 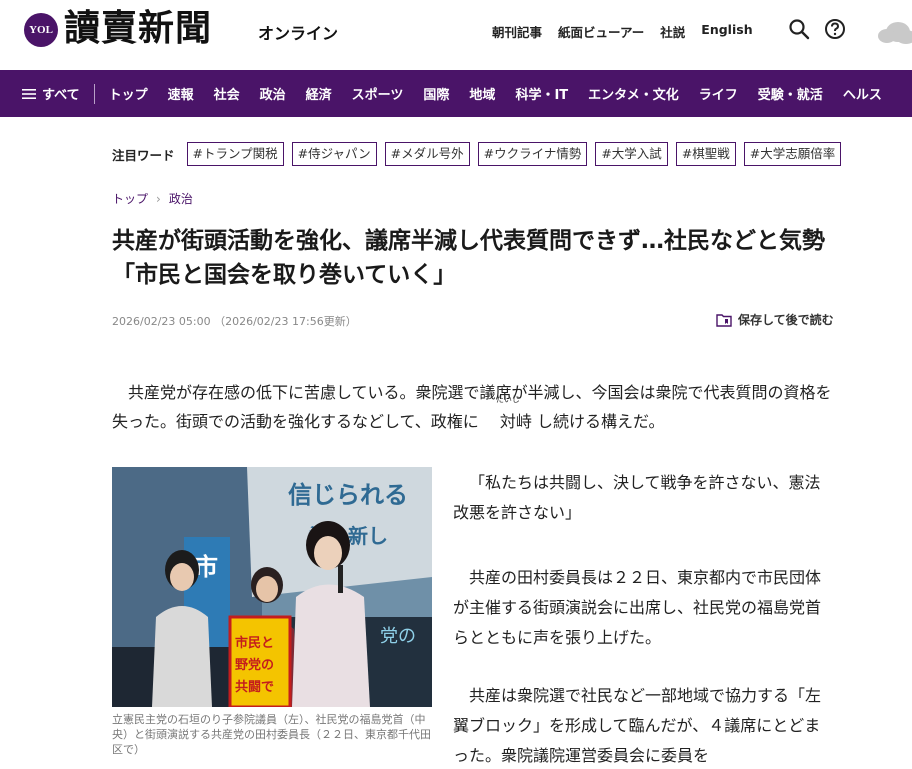 What do you see at coordinates (29, 93) in the screenshot?
I see `hamburger-icon` at bounding box center [29, 93].